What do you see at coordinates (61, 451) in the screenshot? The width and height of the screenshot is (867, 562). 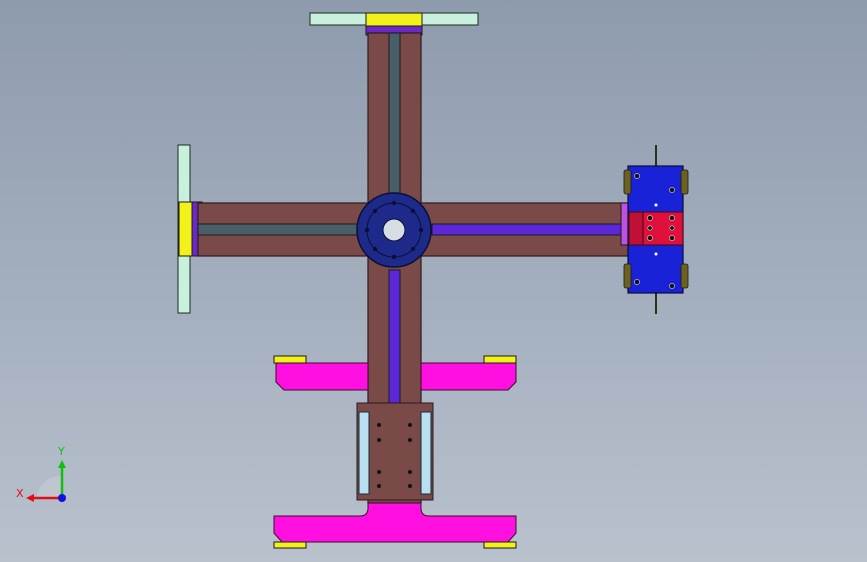 I see `y-axis-label: Y` at bounding box center [61, 451].